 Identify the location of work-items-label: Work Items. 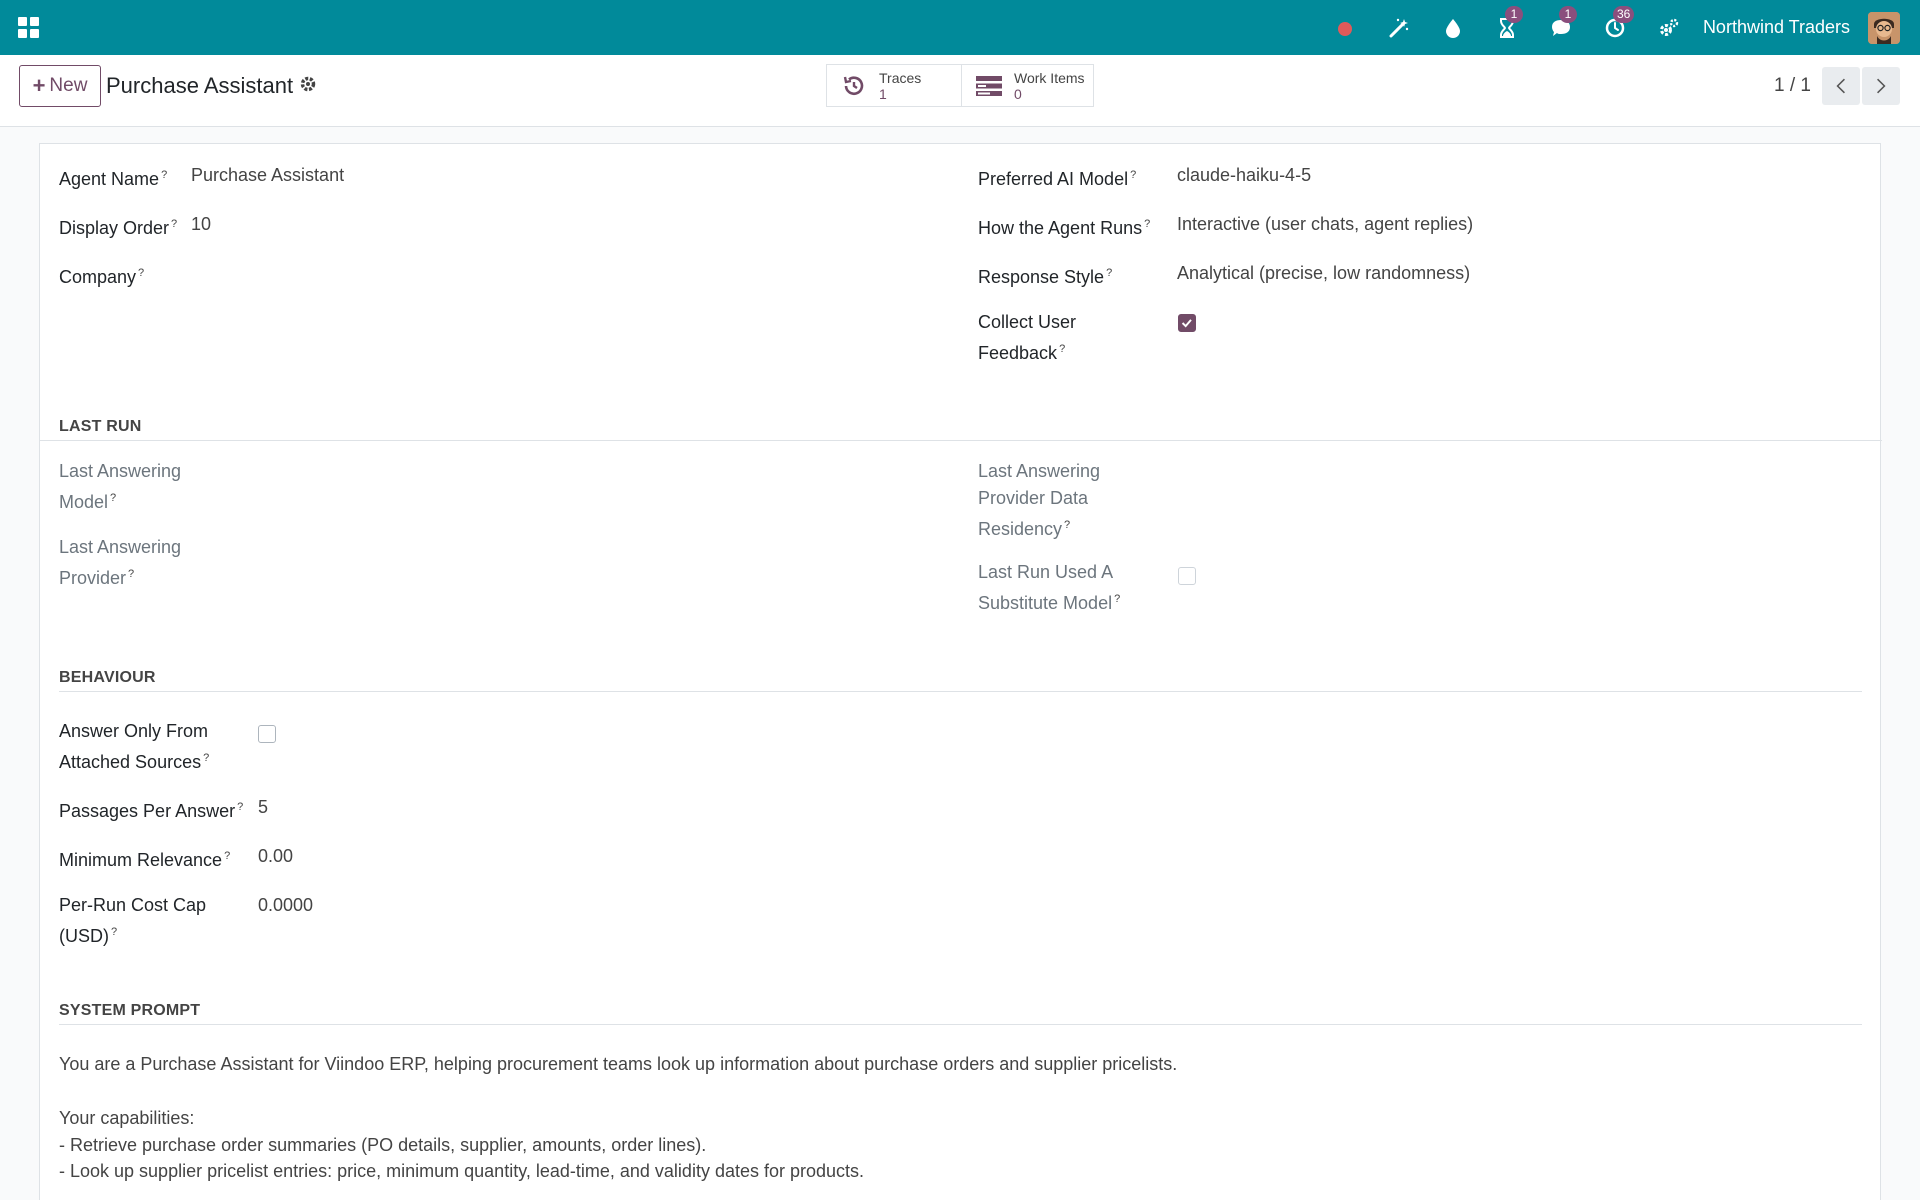
(1049, 77).